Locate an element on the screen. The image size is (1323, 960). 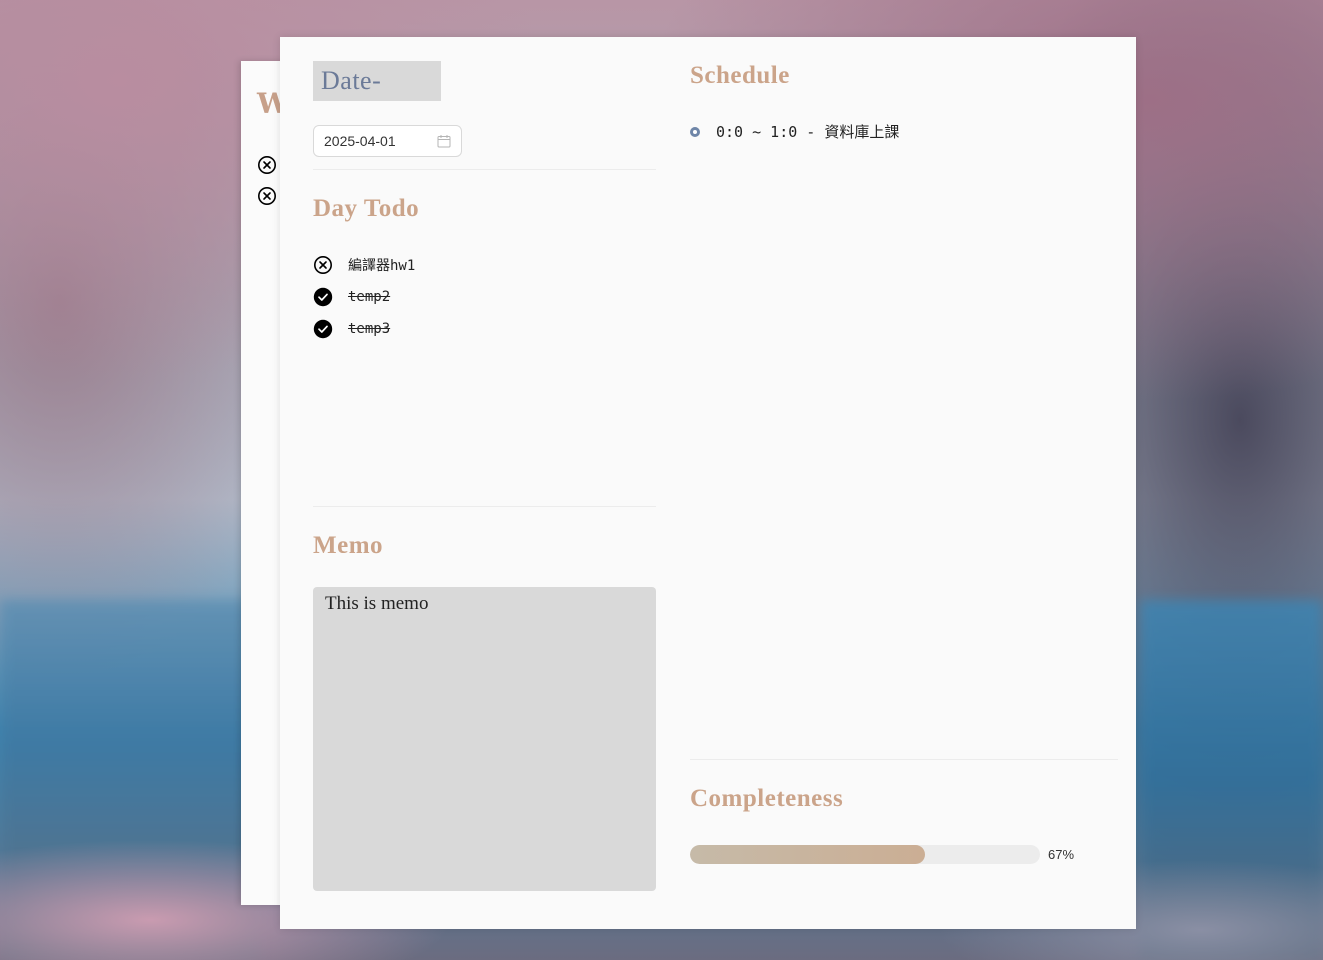
memo-title: Memo is located at coordinates (348, 545).